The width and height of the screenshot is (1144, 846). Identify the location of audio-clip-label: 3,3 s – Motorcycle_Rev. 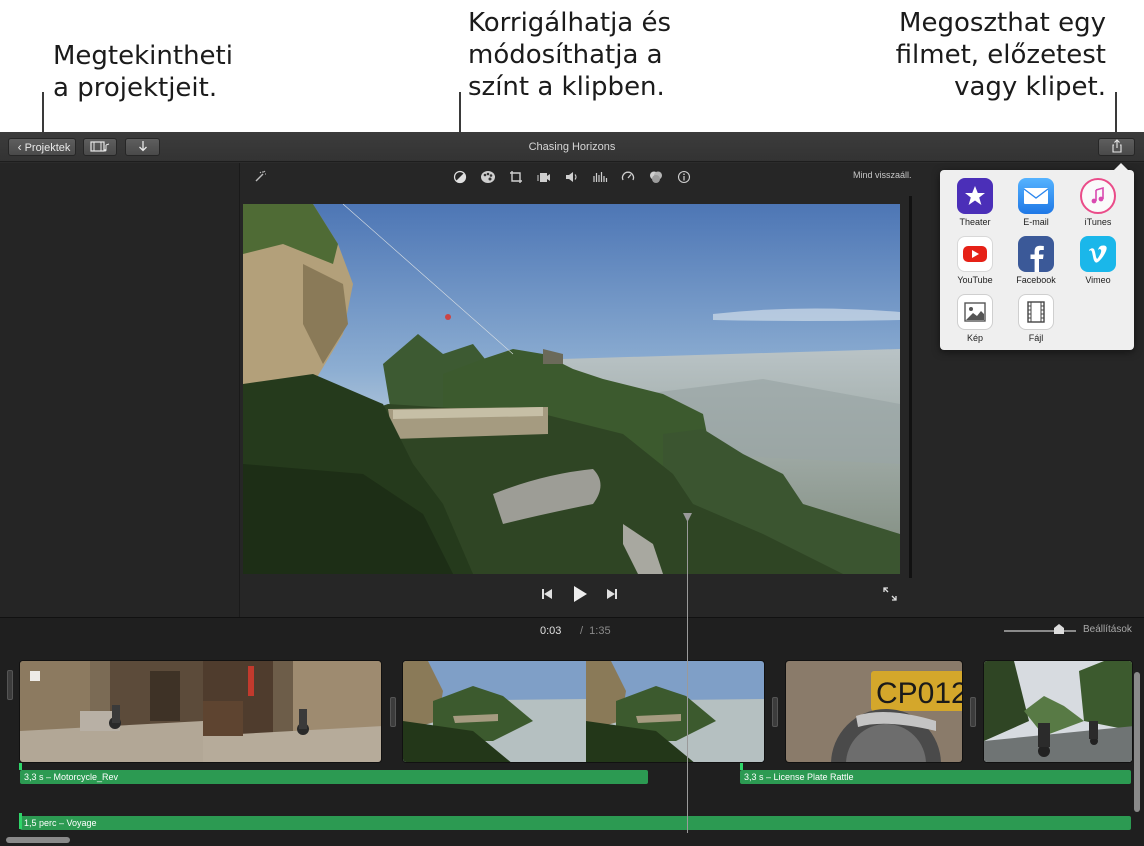
(71, 777).